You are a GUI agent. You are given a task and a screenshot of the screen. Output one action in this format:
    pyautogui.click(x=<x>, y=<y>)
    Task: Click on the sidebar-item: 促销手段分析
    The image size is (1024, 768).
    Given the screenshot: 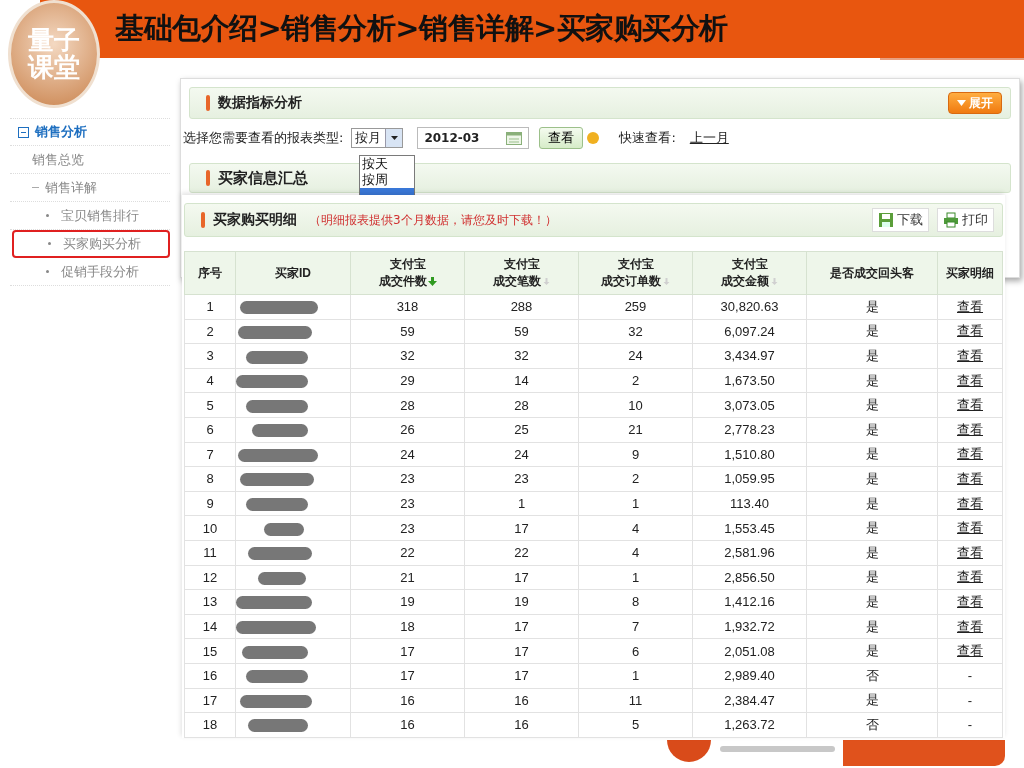 What is the action you would take?
    pyautogui.click(x=90, y=272)
    